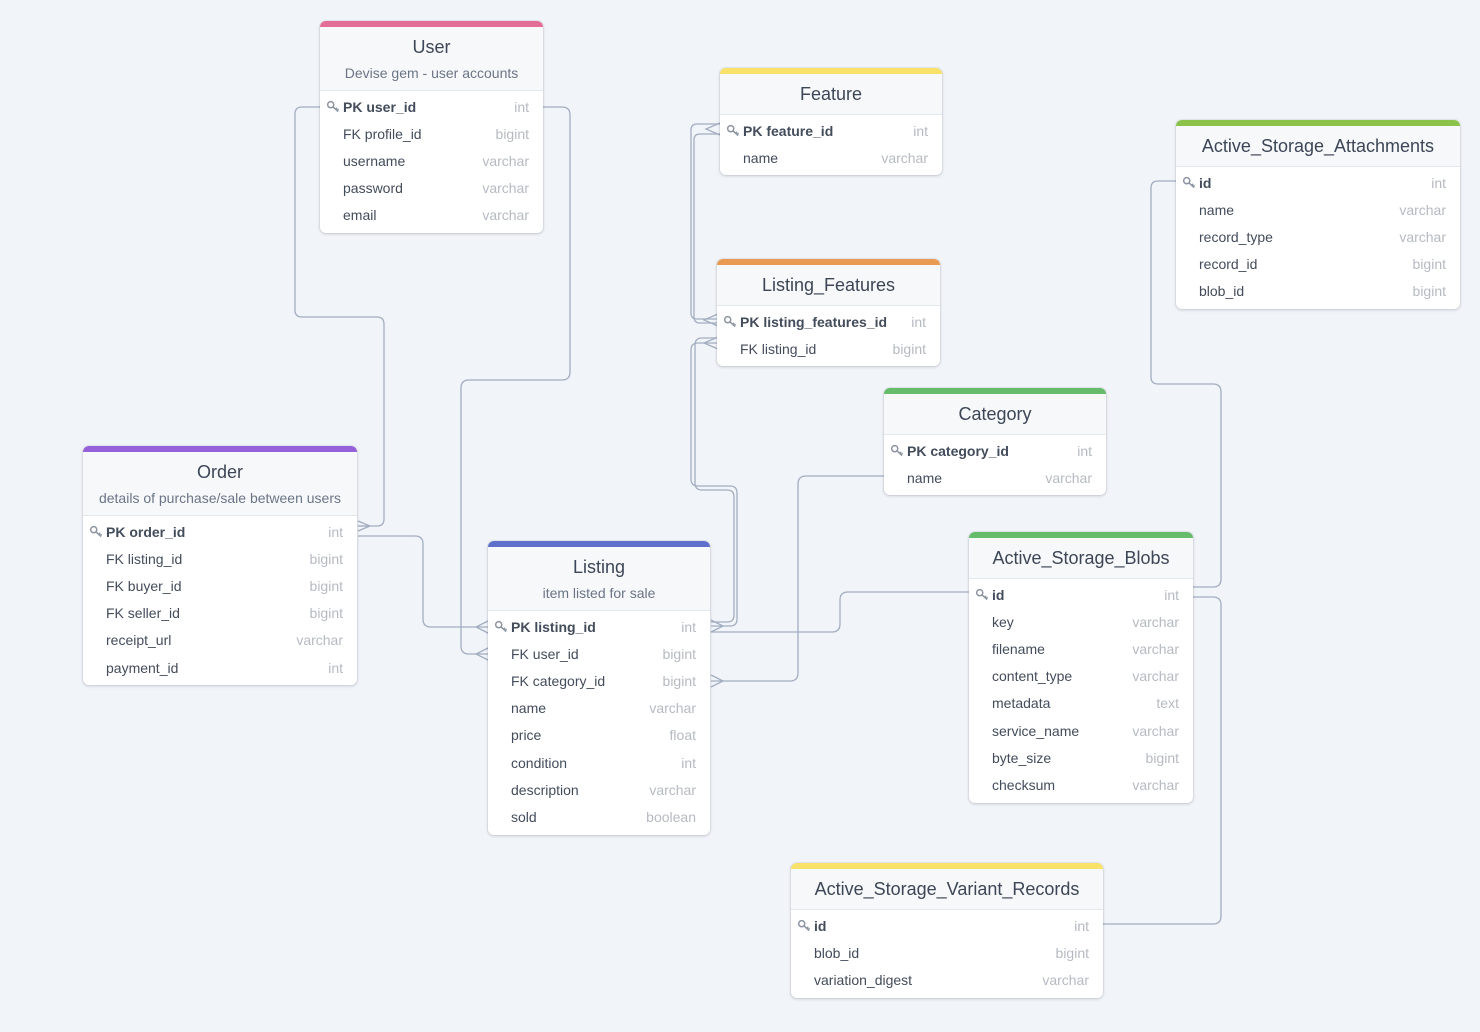 This screenshot has width=1480, height=1032. I want to click on column-row: filename varchar, so click(1081, 648).